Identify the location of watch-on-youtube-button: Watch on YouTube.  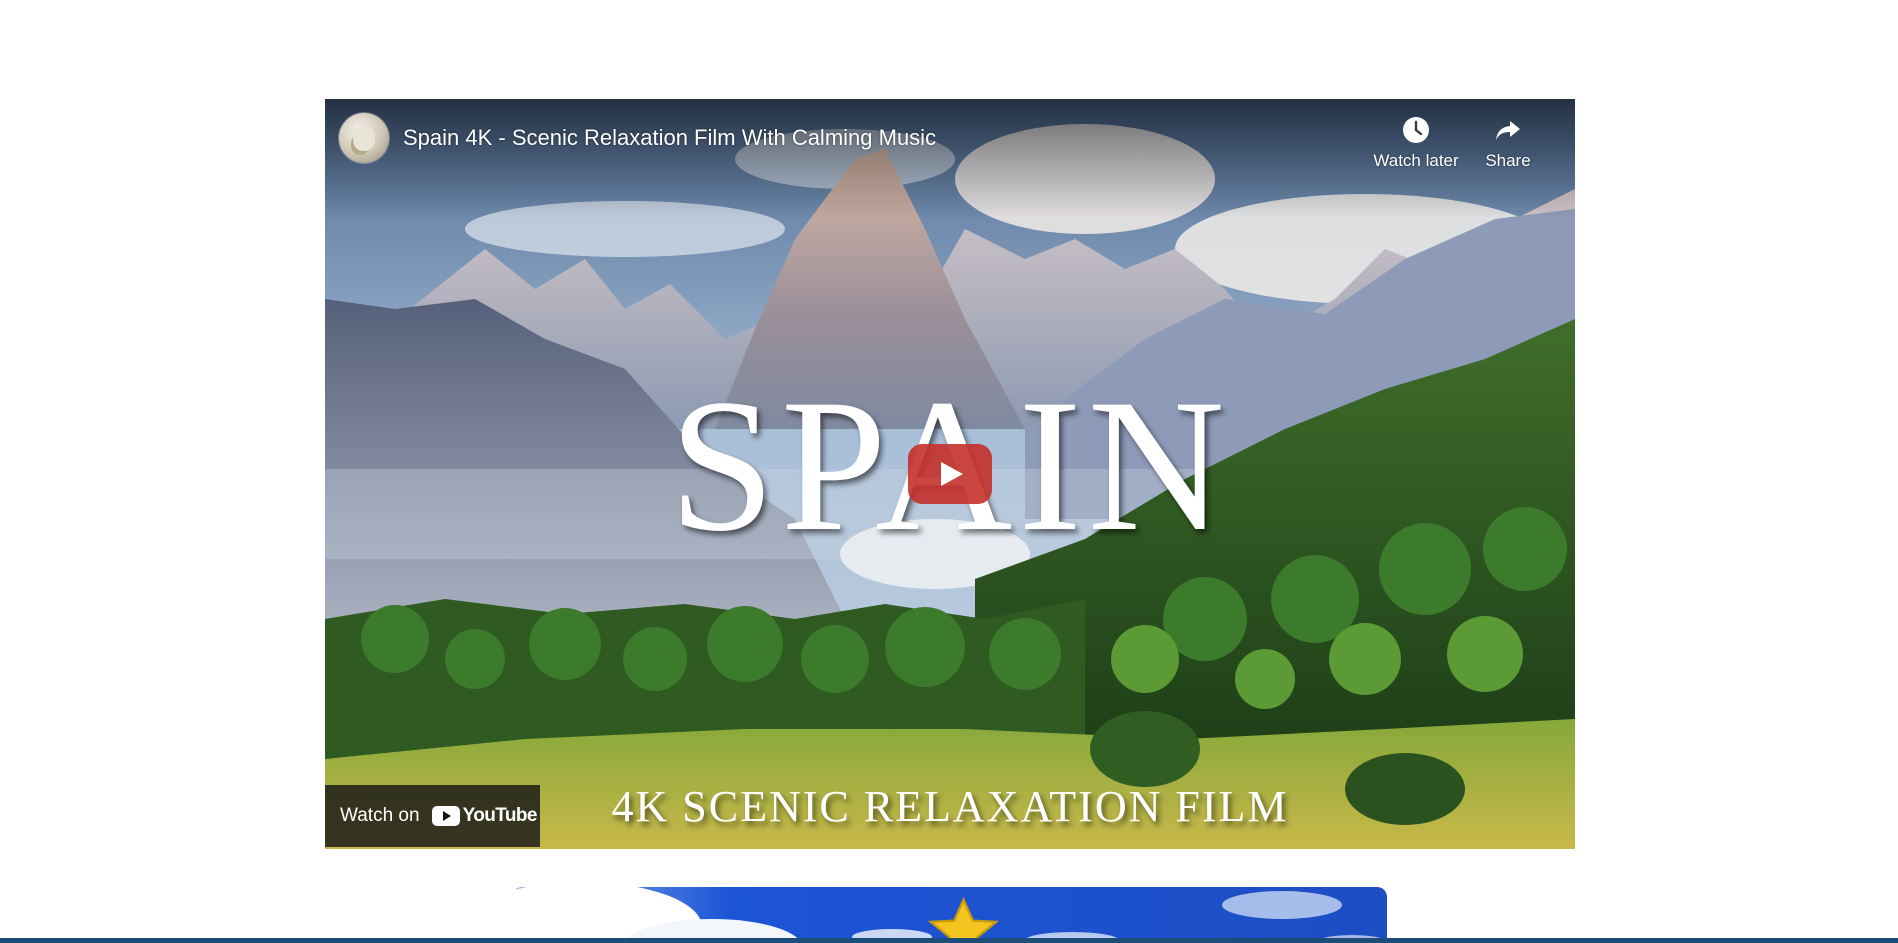
(432, 816).